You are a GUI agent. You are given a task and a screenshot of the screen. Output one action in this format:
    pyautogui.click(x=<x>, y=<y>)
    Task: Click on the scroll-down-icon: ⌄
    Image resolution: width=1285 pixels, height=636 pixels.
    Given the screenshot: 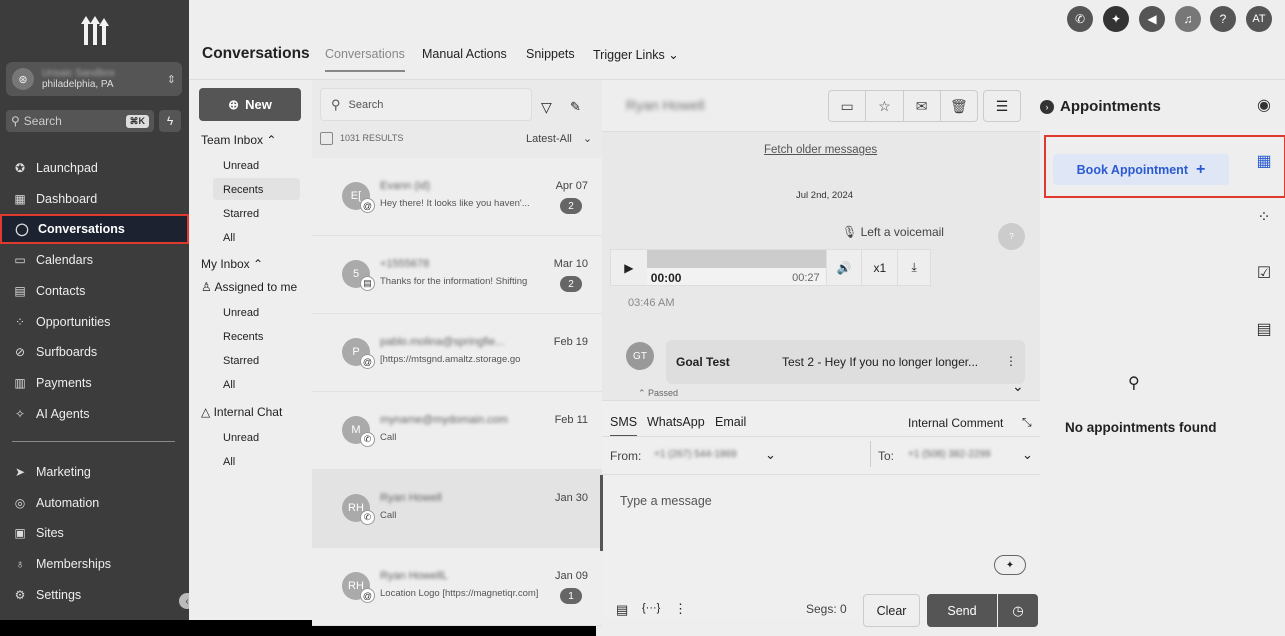 What is the action you would take?
    pyautogui.click(x=1018, y=386)
    